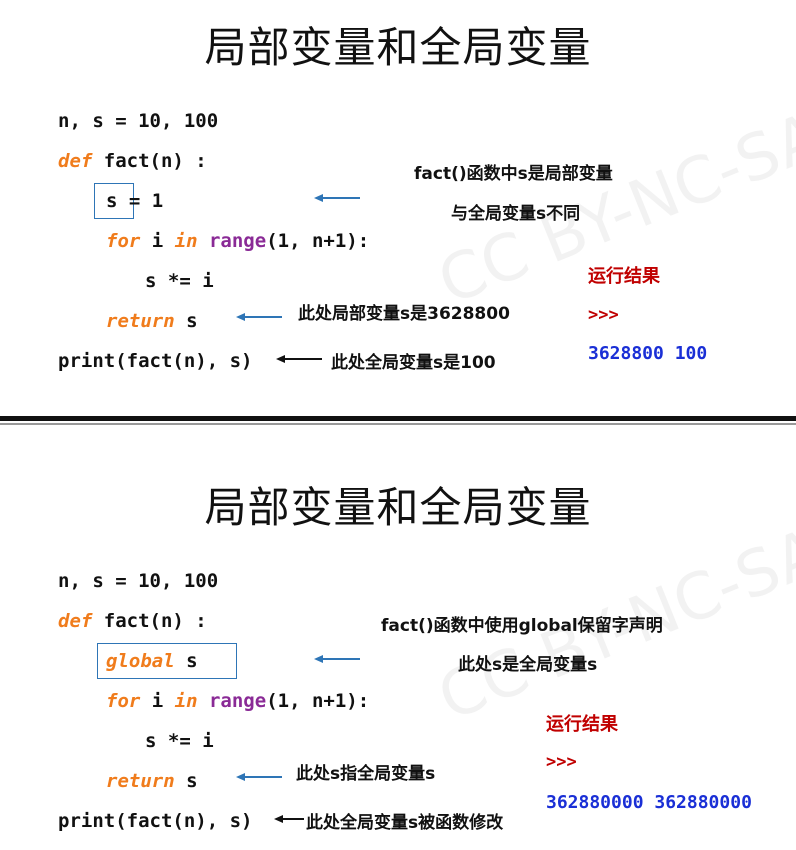  I want to click on slide-divider-shadow, so click(398, 424).